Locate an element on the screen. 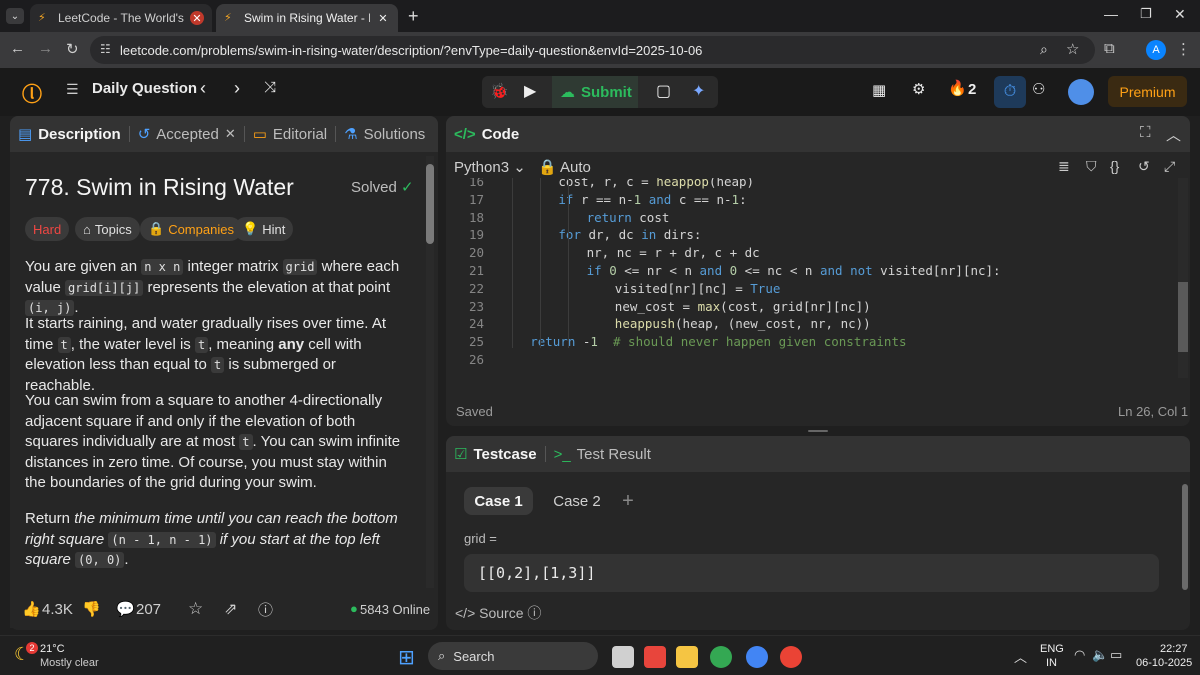 Image resolution: width=1200 pixels, height=675 pixels. new-tab-icon: + is located at coordinates (413, 16).